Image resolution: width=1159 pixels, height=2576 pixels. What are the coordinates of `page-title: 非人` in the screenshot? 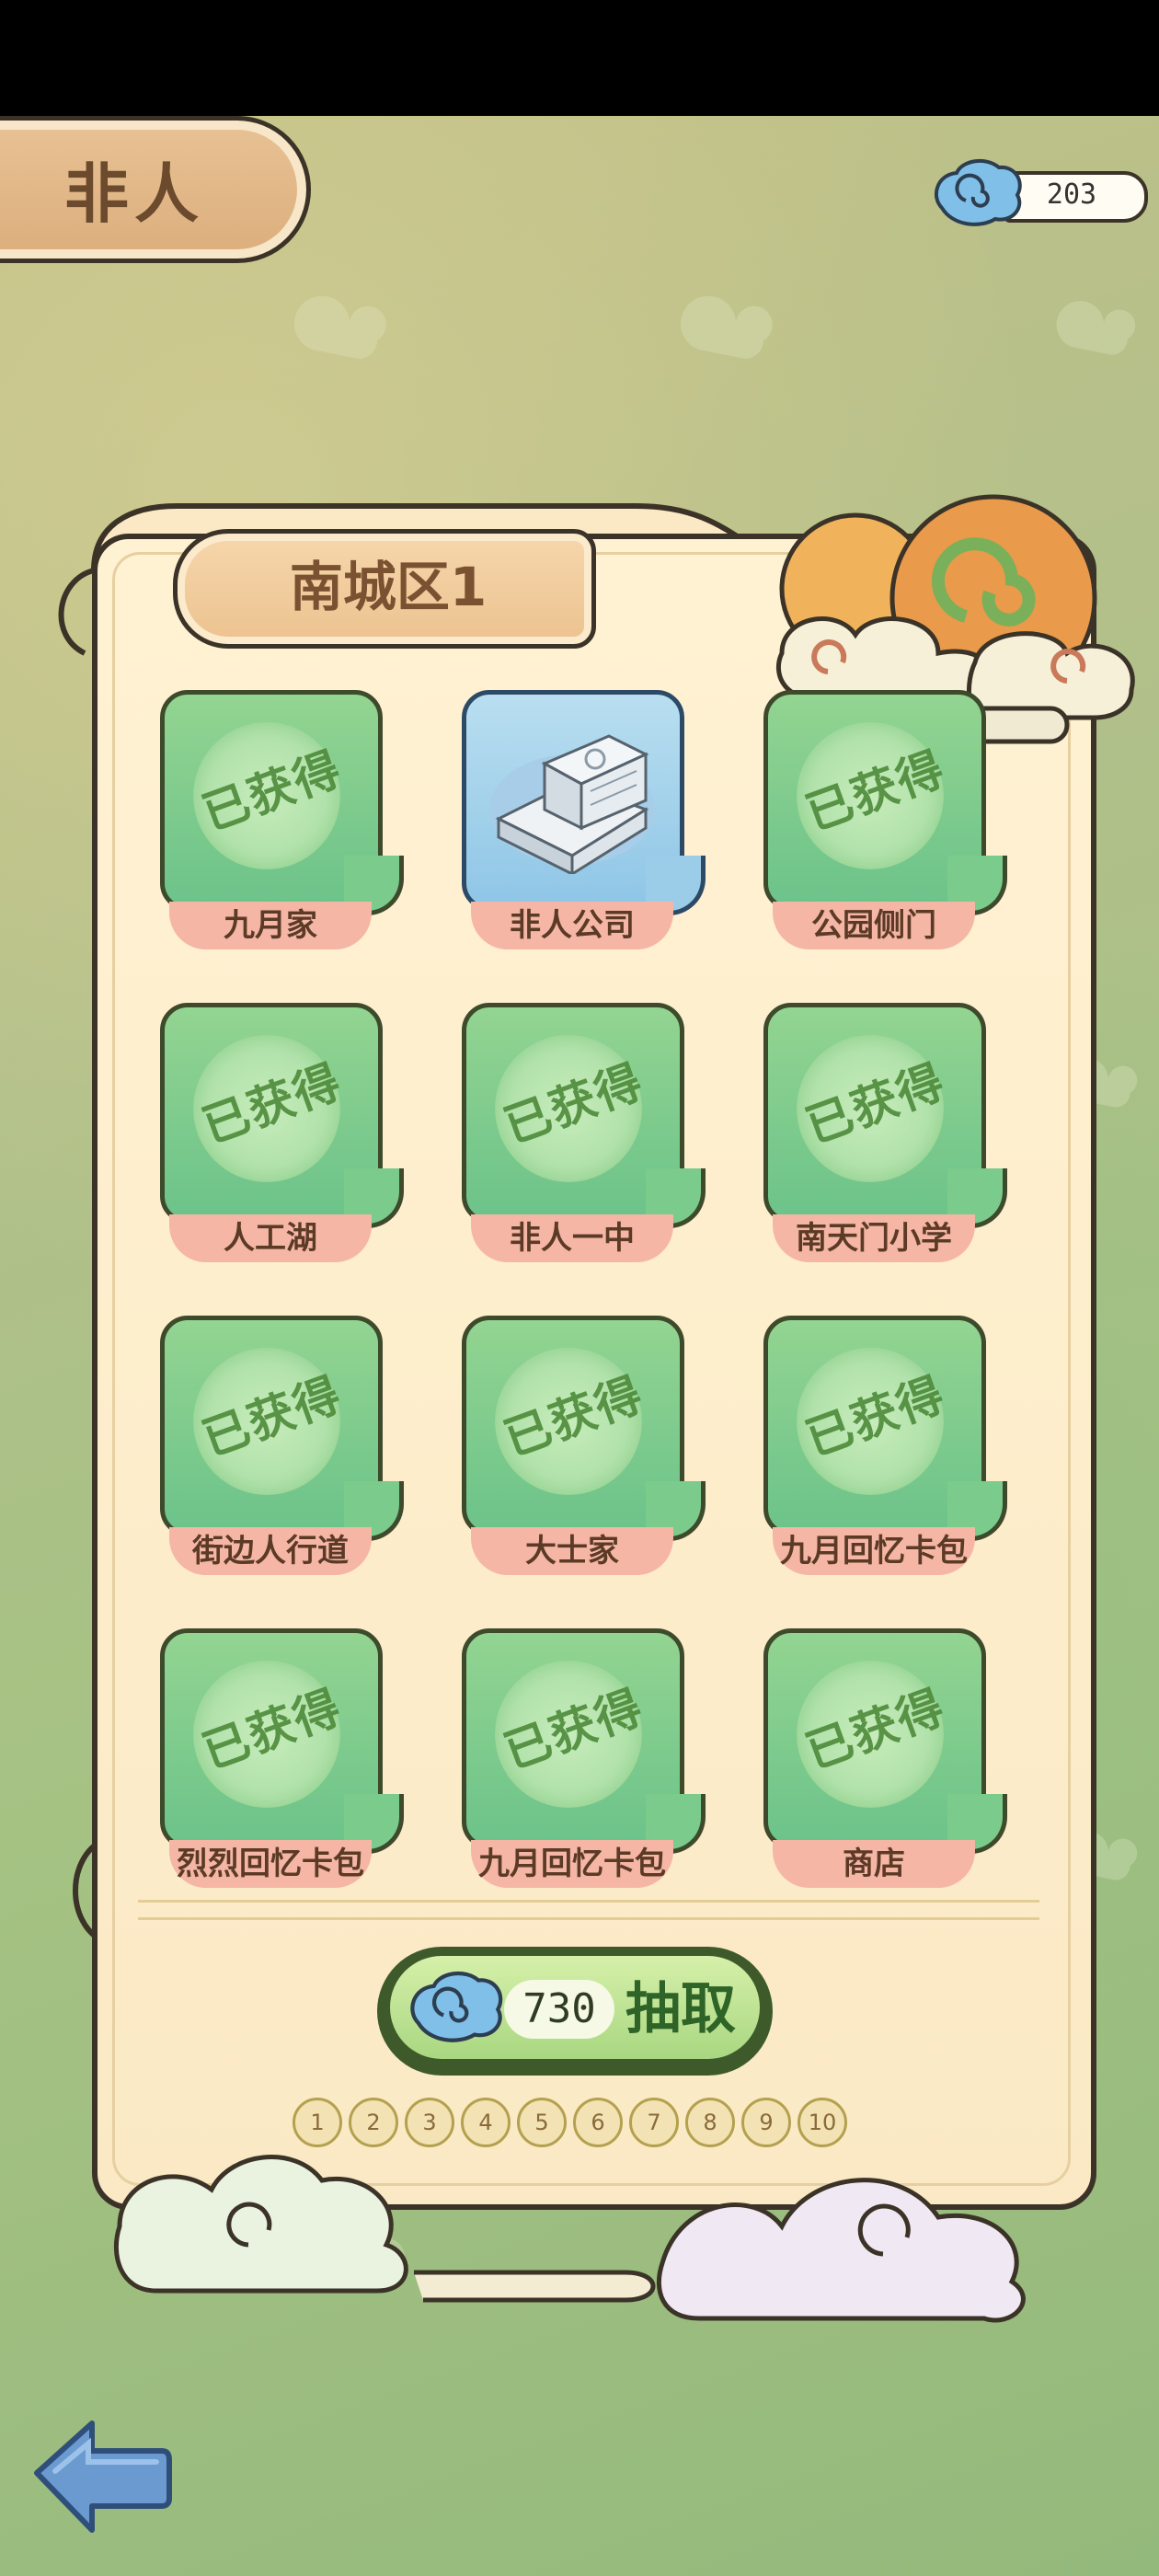 It's located at (134, 194).